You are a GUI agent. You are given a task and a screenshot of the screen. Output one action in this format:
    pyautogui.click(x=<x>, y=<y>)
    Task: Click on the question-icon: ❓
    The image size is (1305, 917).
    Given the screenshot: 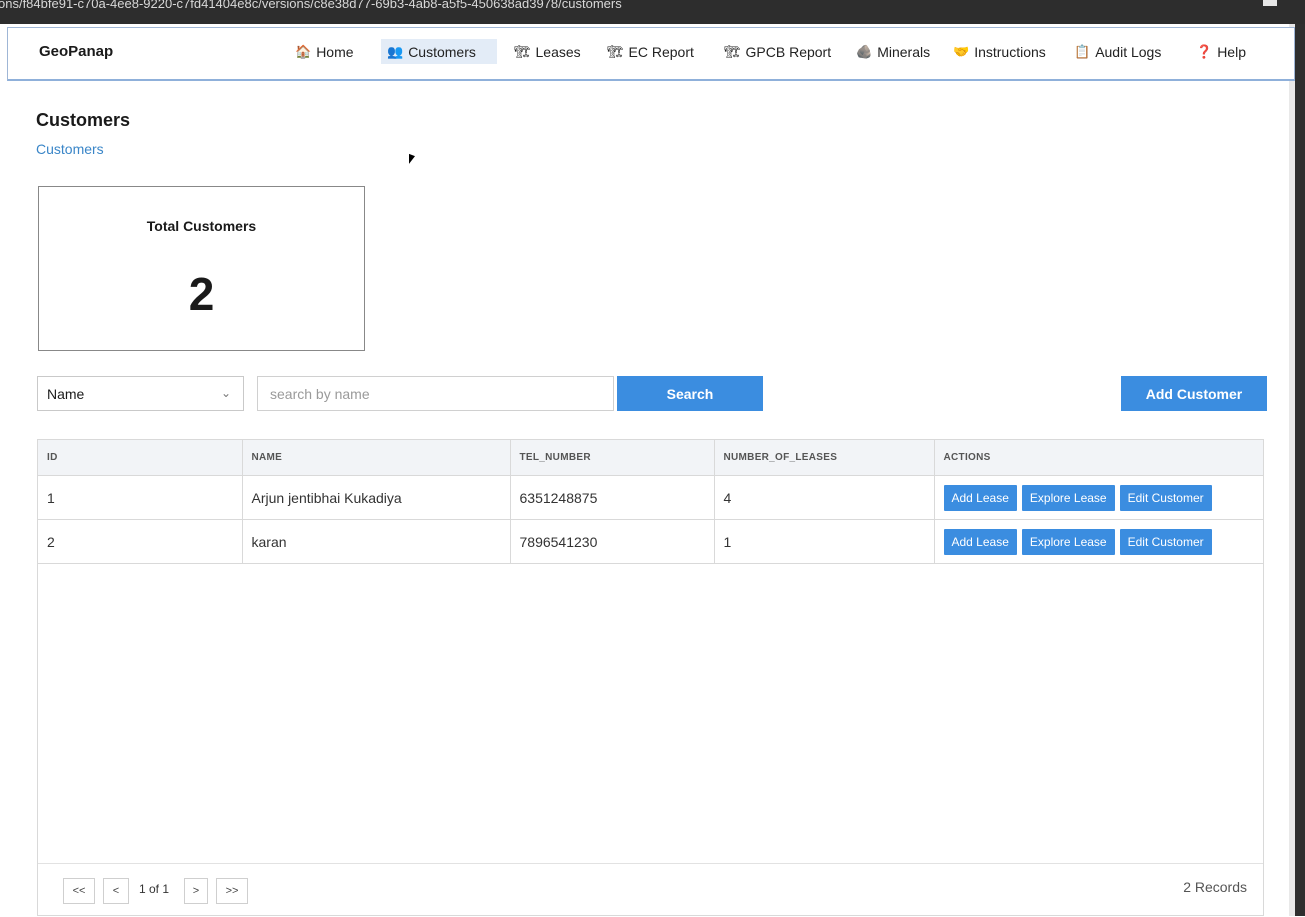 What is the action you would take?
    pyautogui.click(x=1204, y=51)
    